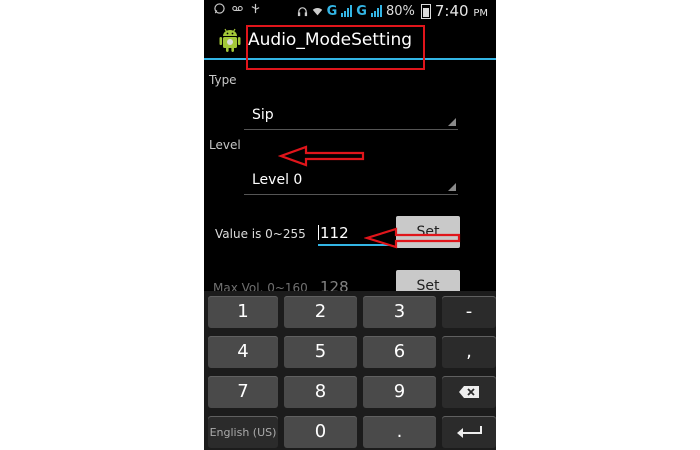 Image resolution: width=700 pixels, height=450 pixels. Describe the element at coordinates (399, 392) in the screenshot. I see `key-9: 9` at that location.